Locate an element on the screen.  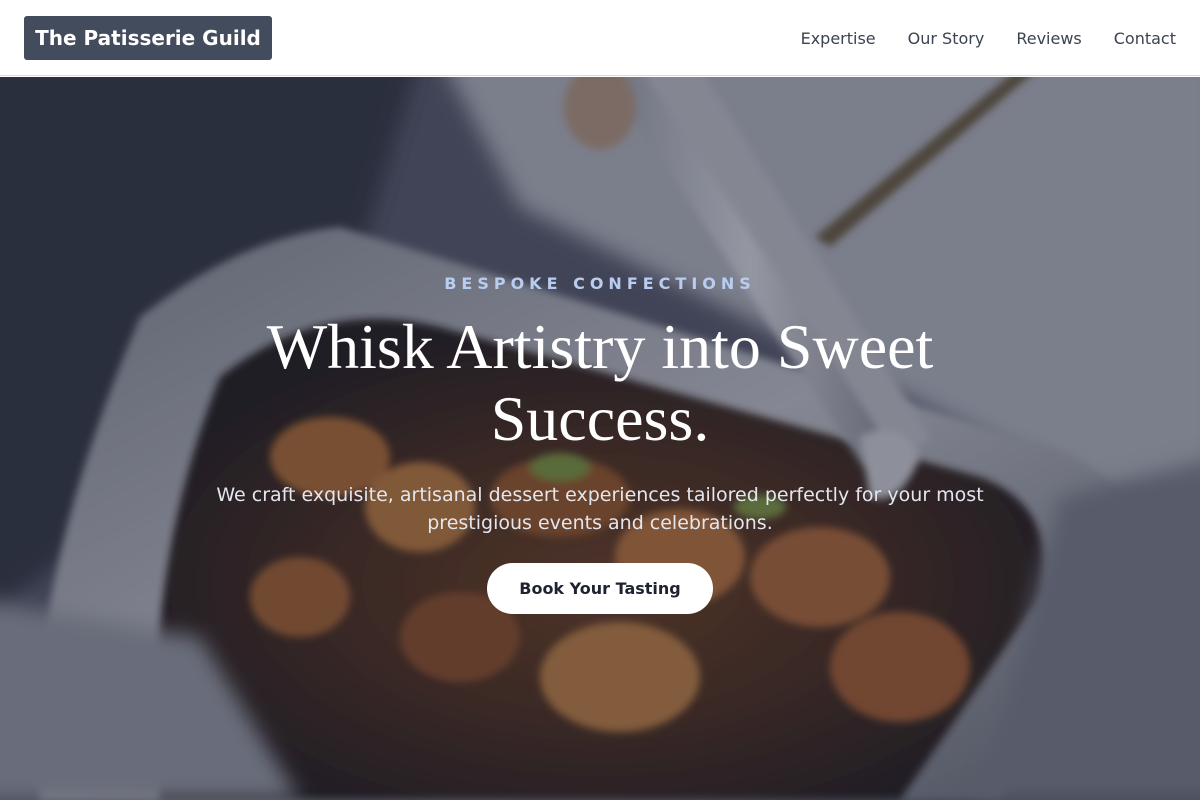
hero-headline-text: Whisk Artistry into Sweet Success. is located at coordinates (600, 382).